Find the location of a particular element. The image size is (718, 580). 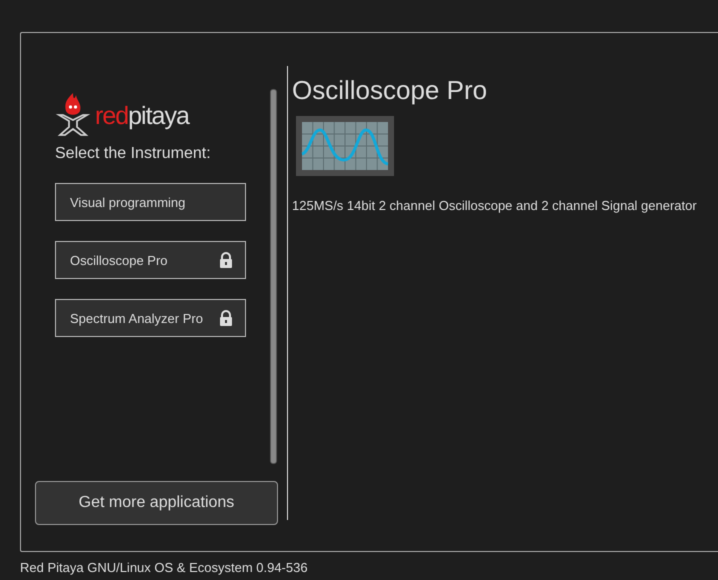

get-more-button: Get more applications is located at coordinates (156, 503).